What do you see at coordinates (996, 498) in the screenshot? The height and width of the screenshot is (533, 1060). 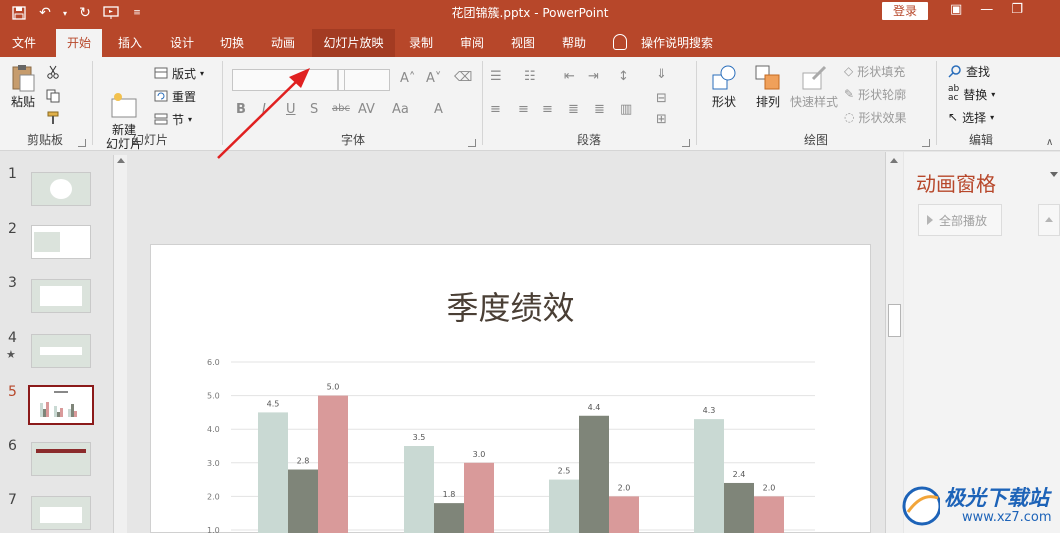 I see `watermark-text: 极光下载站` at bounding box center [996, 498].